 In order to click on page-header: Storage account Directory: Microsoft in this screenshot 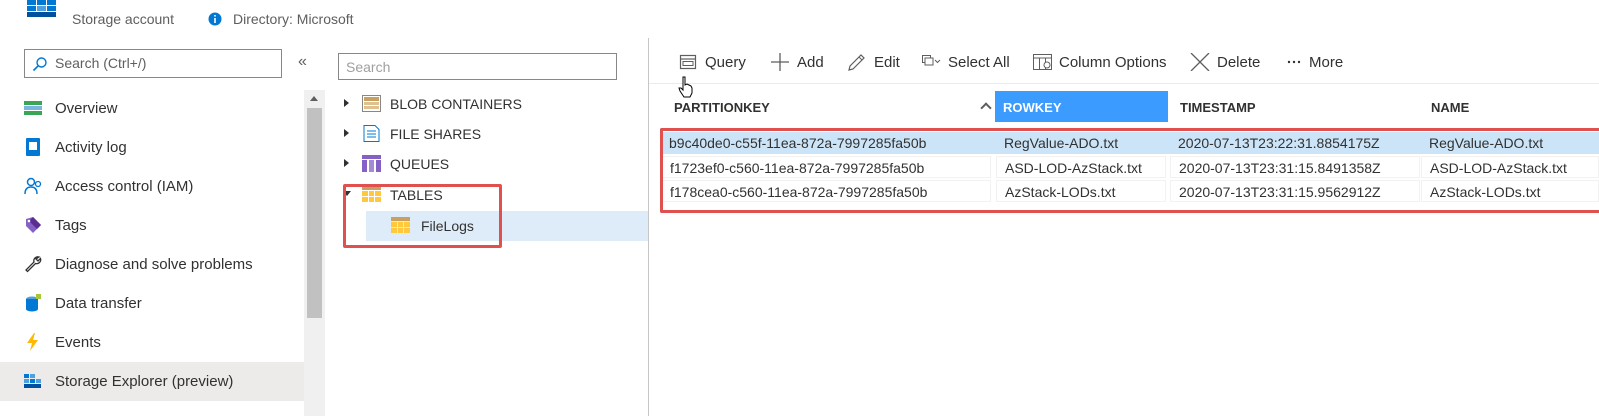, I will do `click(799, 19)`.